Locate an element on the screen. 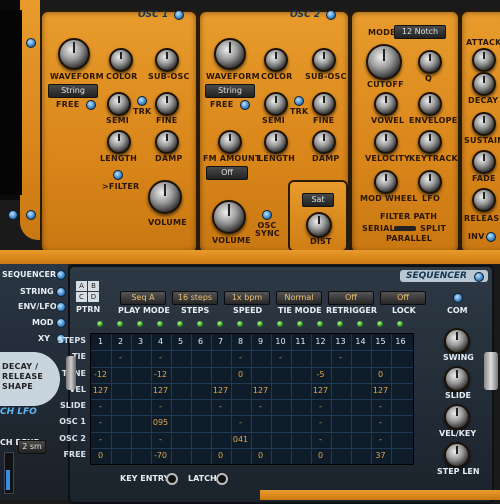 This screenshot has height=504, width=500. tie-mode-select: Normal is located at coordinates (299, 298).